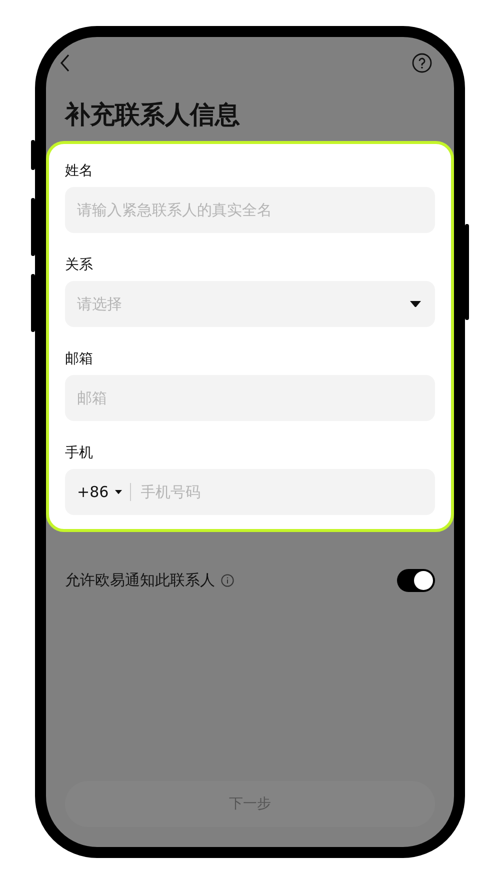  Describe the element at coordinates (416, 580) in the screenshot. I see `notify-toggle` at that location.